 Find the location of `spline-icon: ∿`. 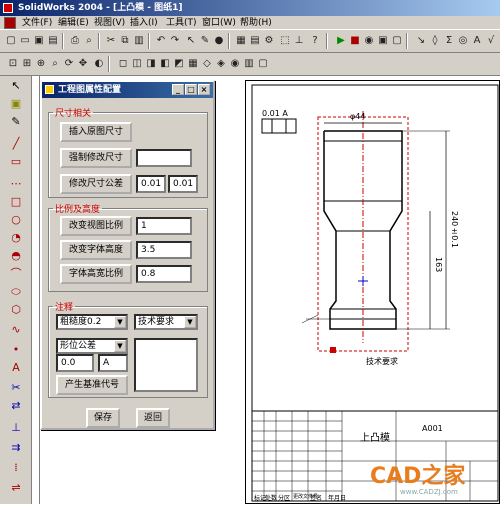

spline-icon: ∿ is located at coordinates (16, 330).